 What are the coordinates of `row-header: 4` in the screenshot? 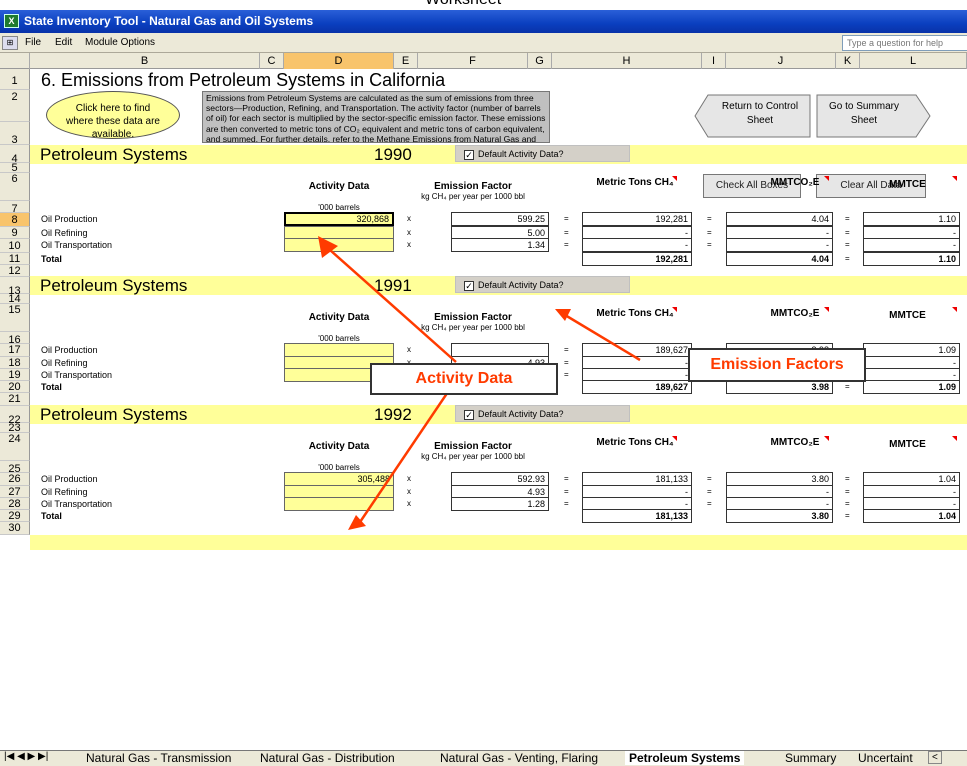 It's located at (15, 155).